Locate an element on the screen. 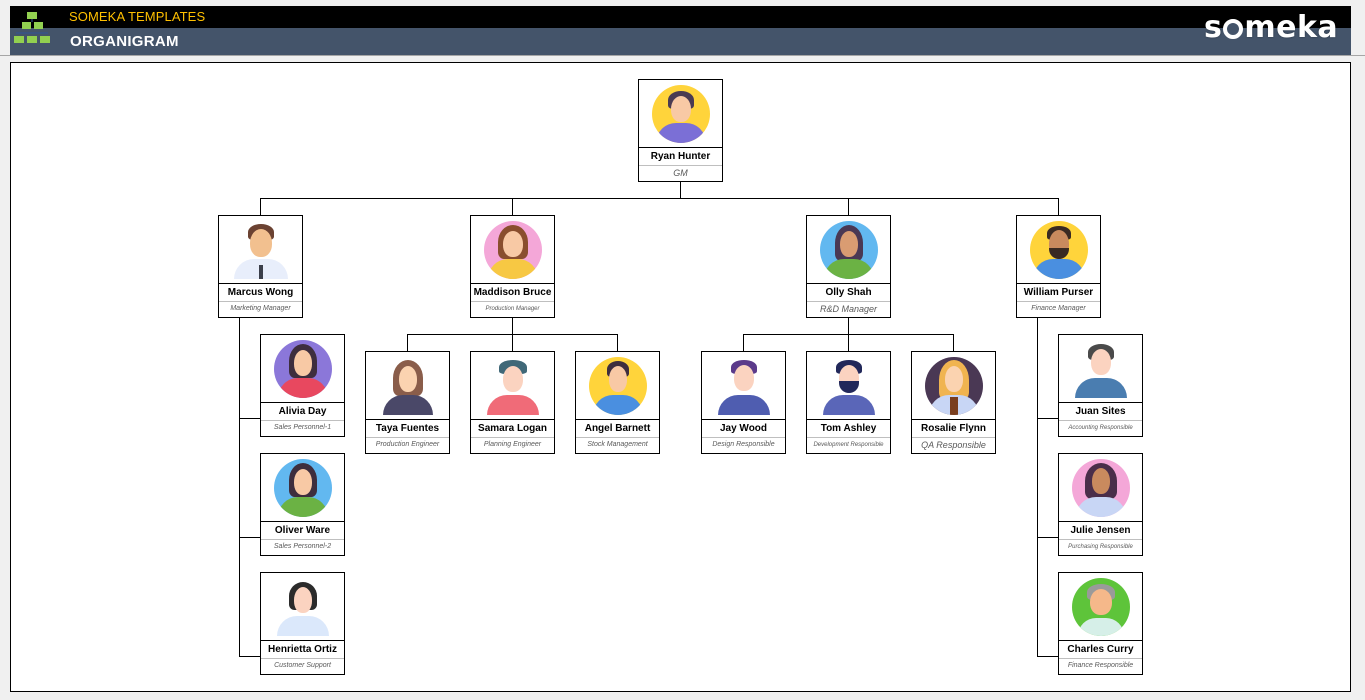 The width and height of the screenshot is (1365, 700). employee-name: Charles Curry is located at coordinates (1100, 649).